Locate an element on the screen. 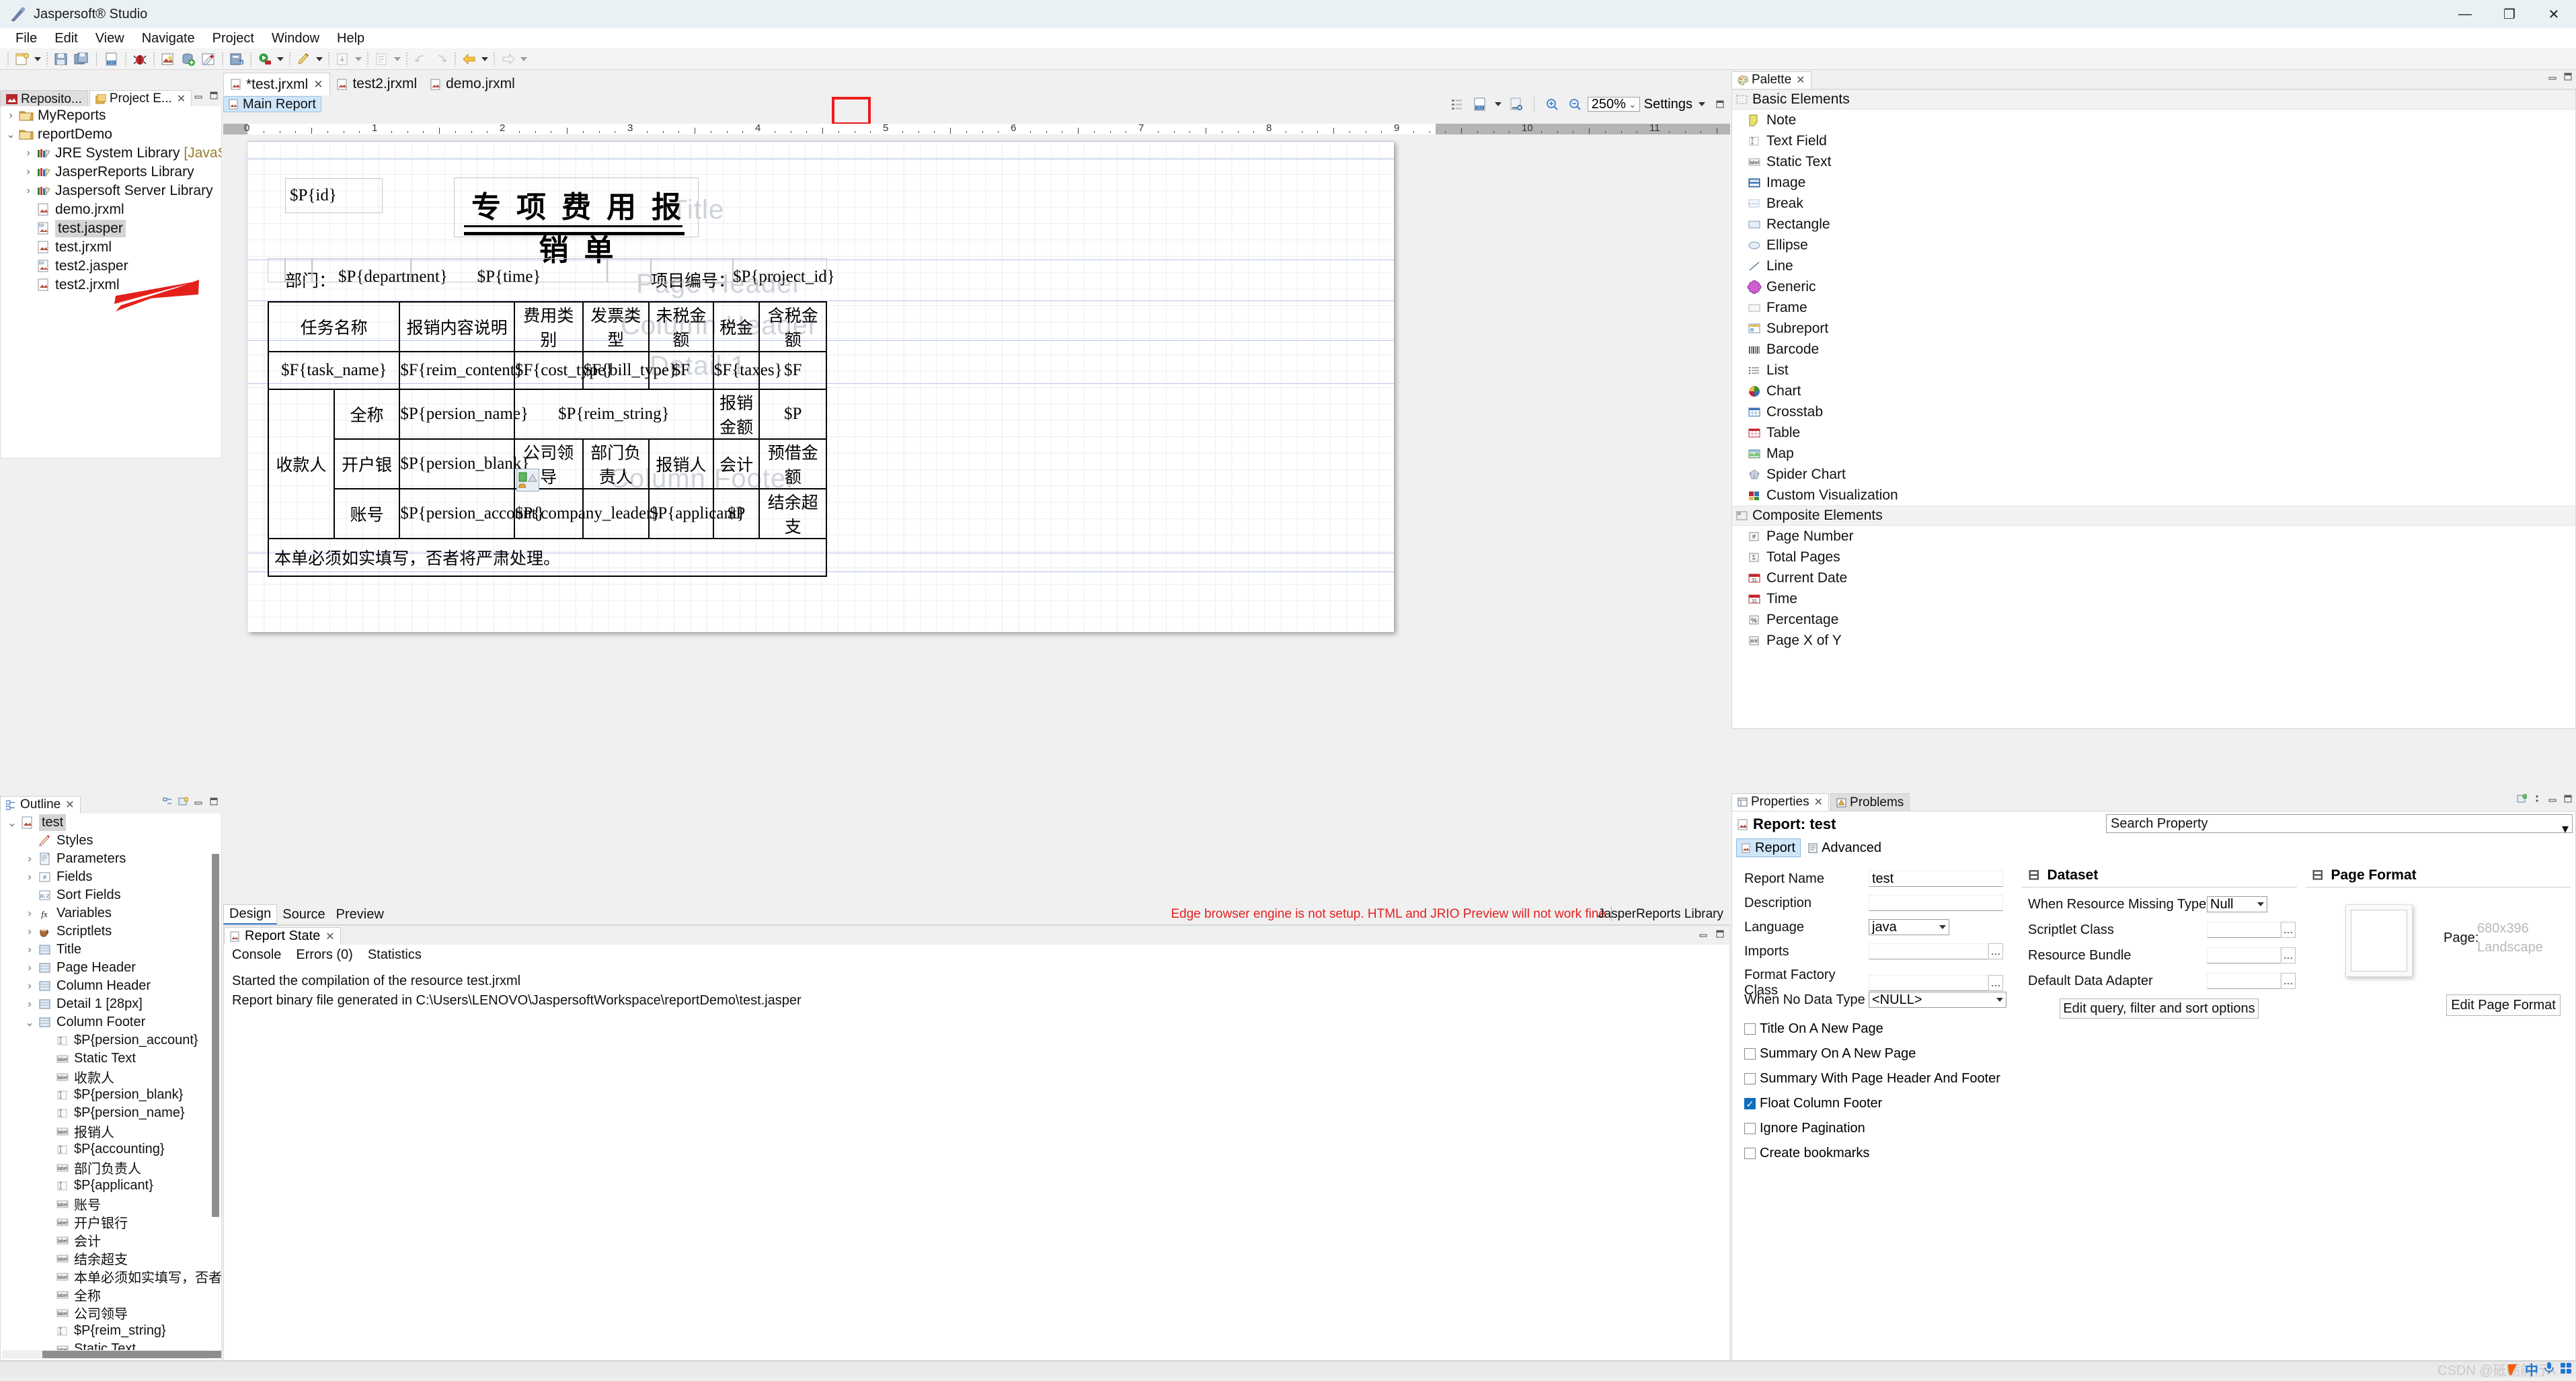  td-reim-content: $F{reim_content} is located at coordinates (461, 370).